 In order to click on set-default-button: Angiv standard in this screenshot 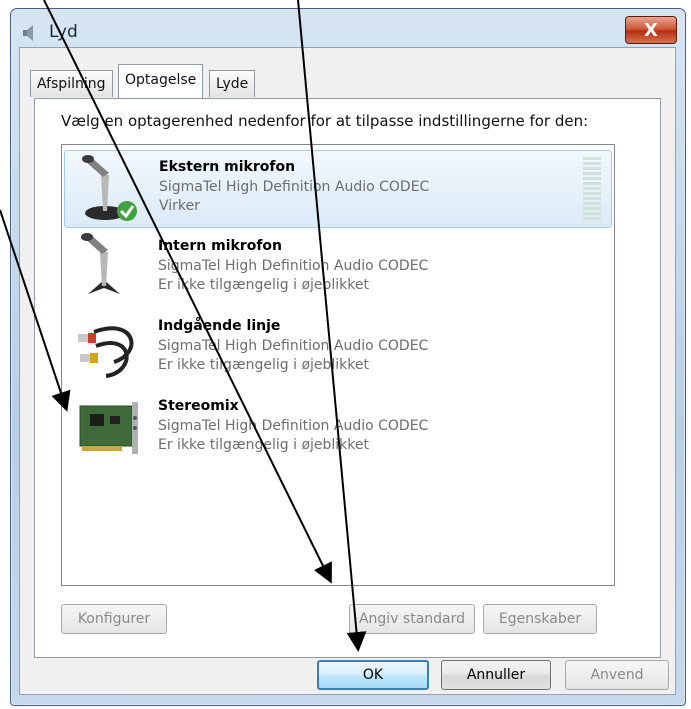, I will do `click(412, 619)`.